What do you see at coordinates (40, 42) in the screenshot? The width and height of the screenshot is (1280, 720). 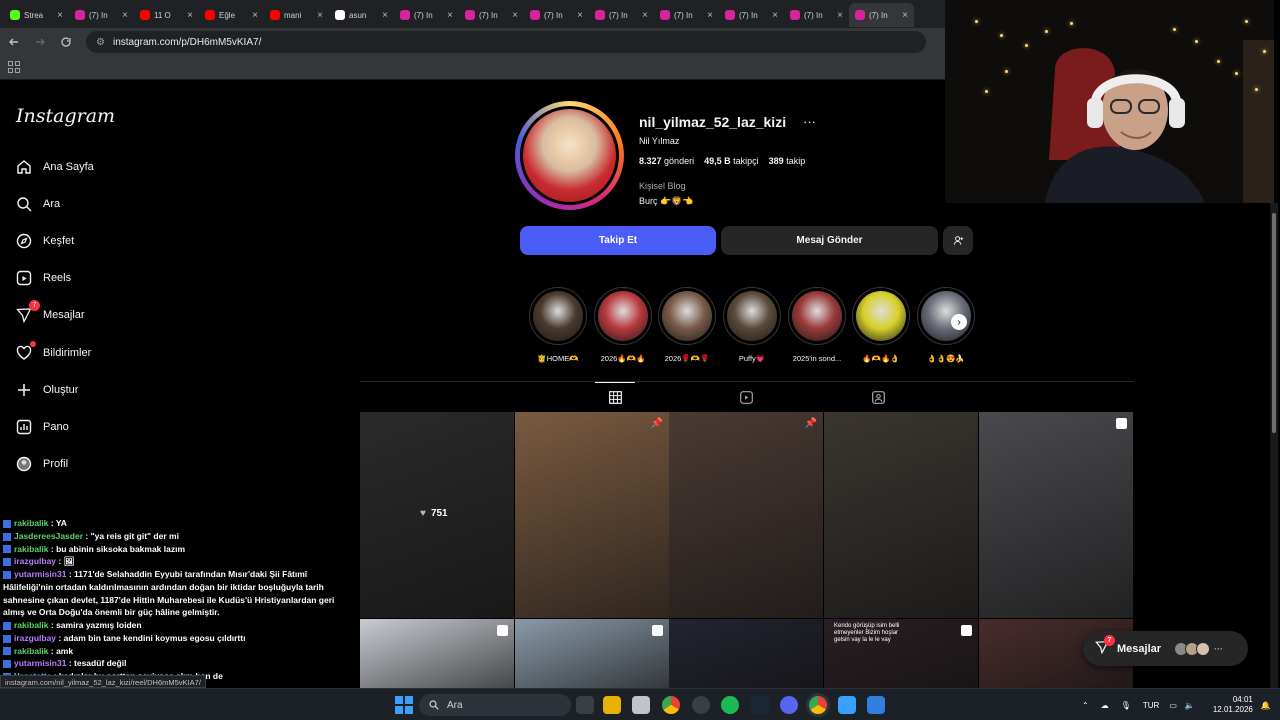 I see `forward-arrow-icon` at bounding box center [40, 42].